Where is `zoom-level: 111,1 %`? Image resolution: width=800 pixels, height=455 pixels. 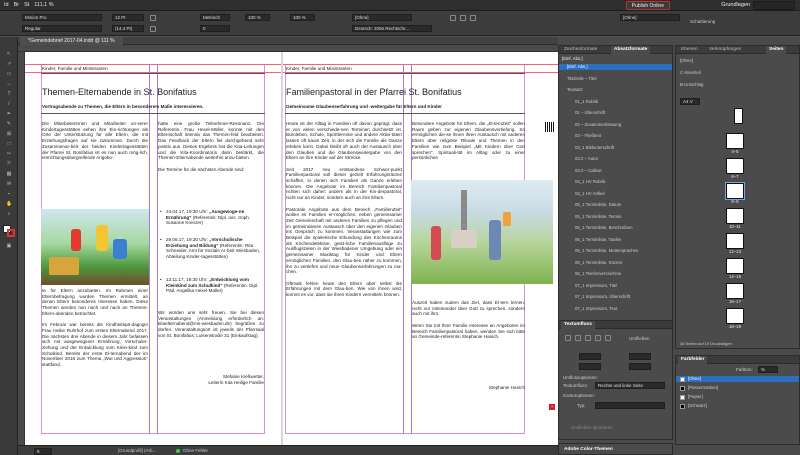
zoom-level: 111,1 % is located at coordinates (43, 5).